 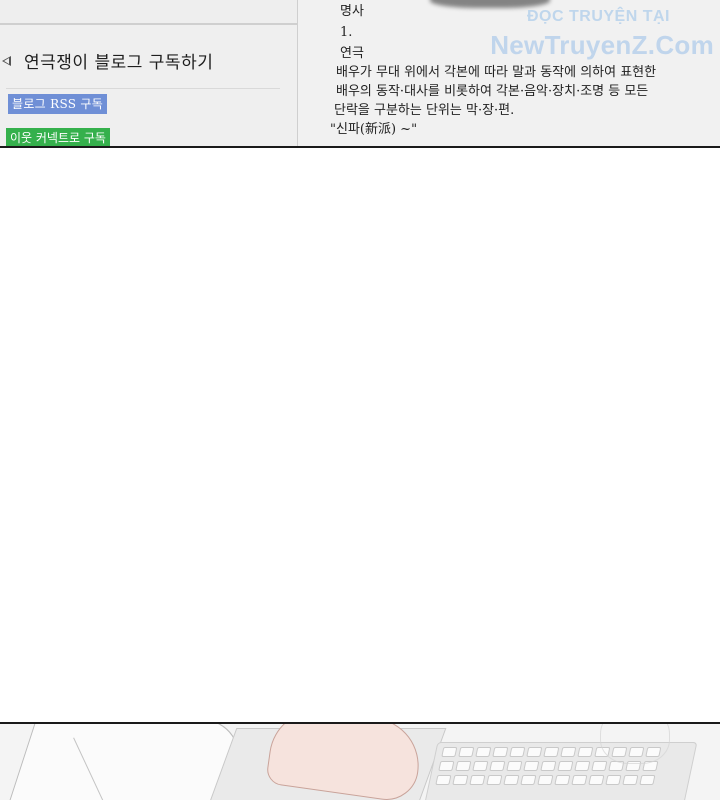 I want to click on subscribe-row: 연극쟁이 블로그 구독하기, so click(x=106, y=60).